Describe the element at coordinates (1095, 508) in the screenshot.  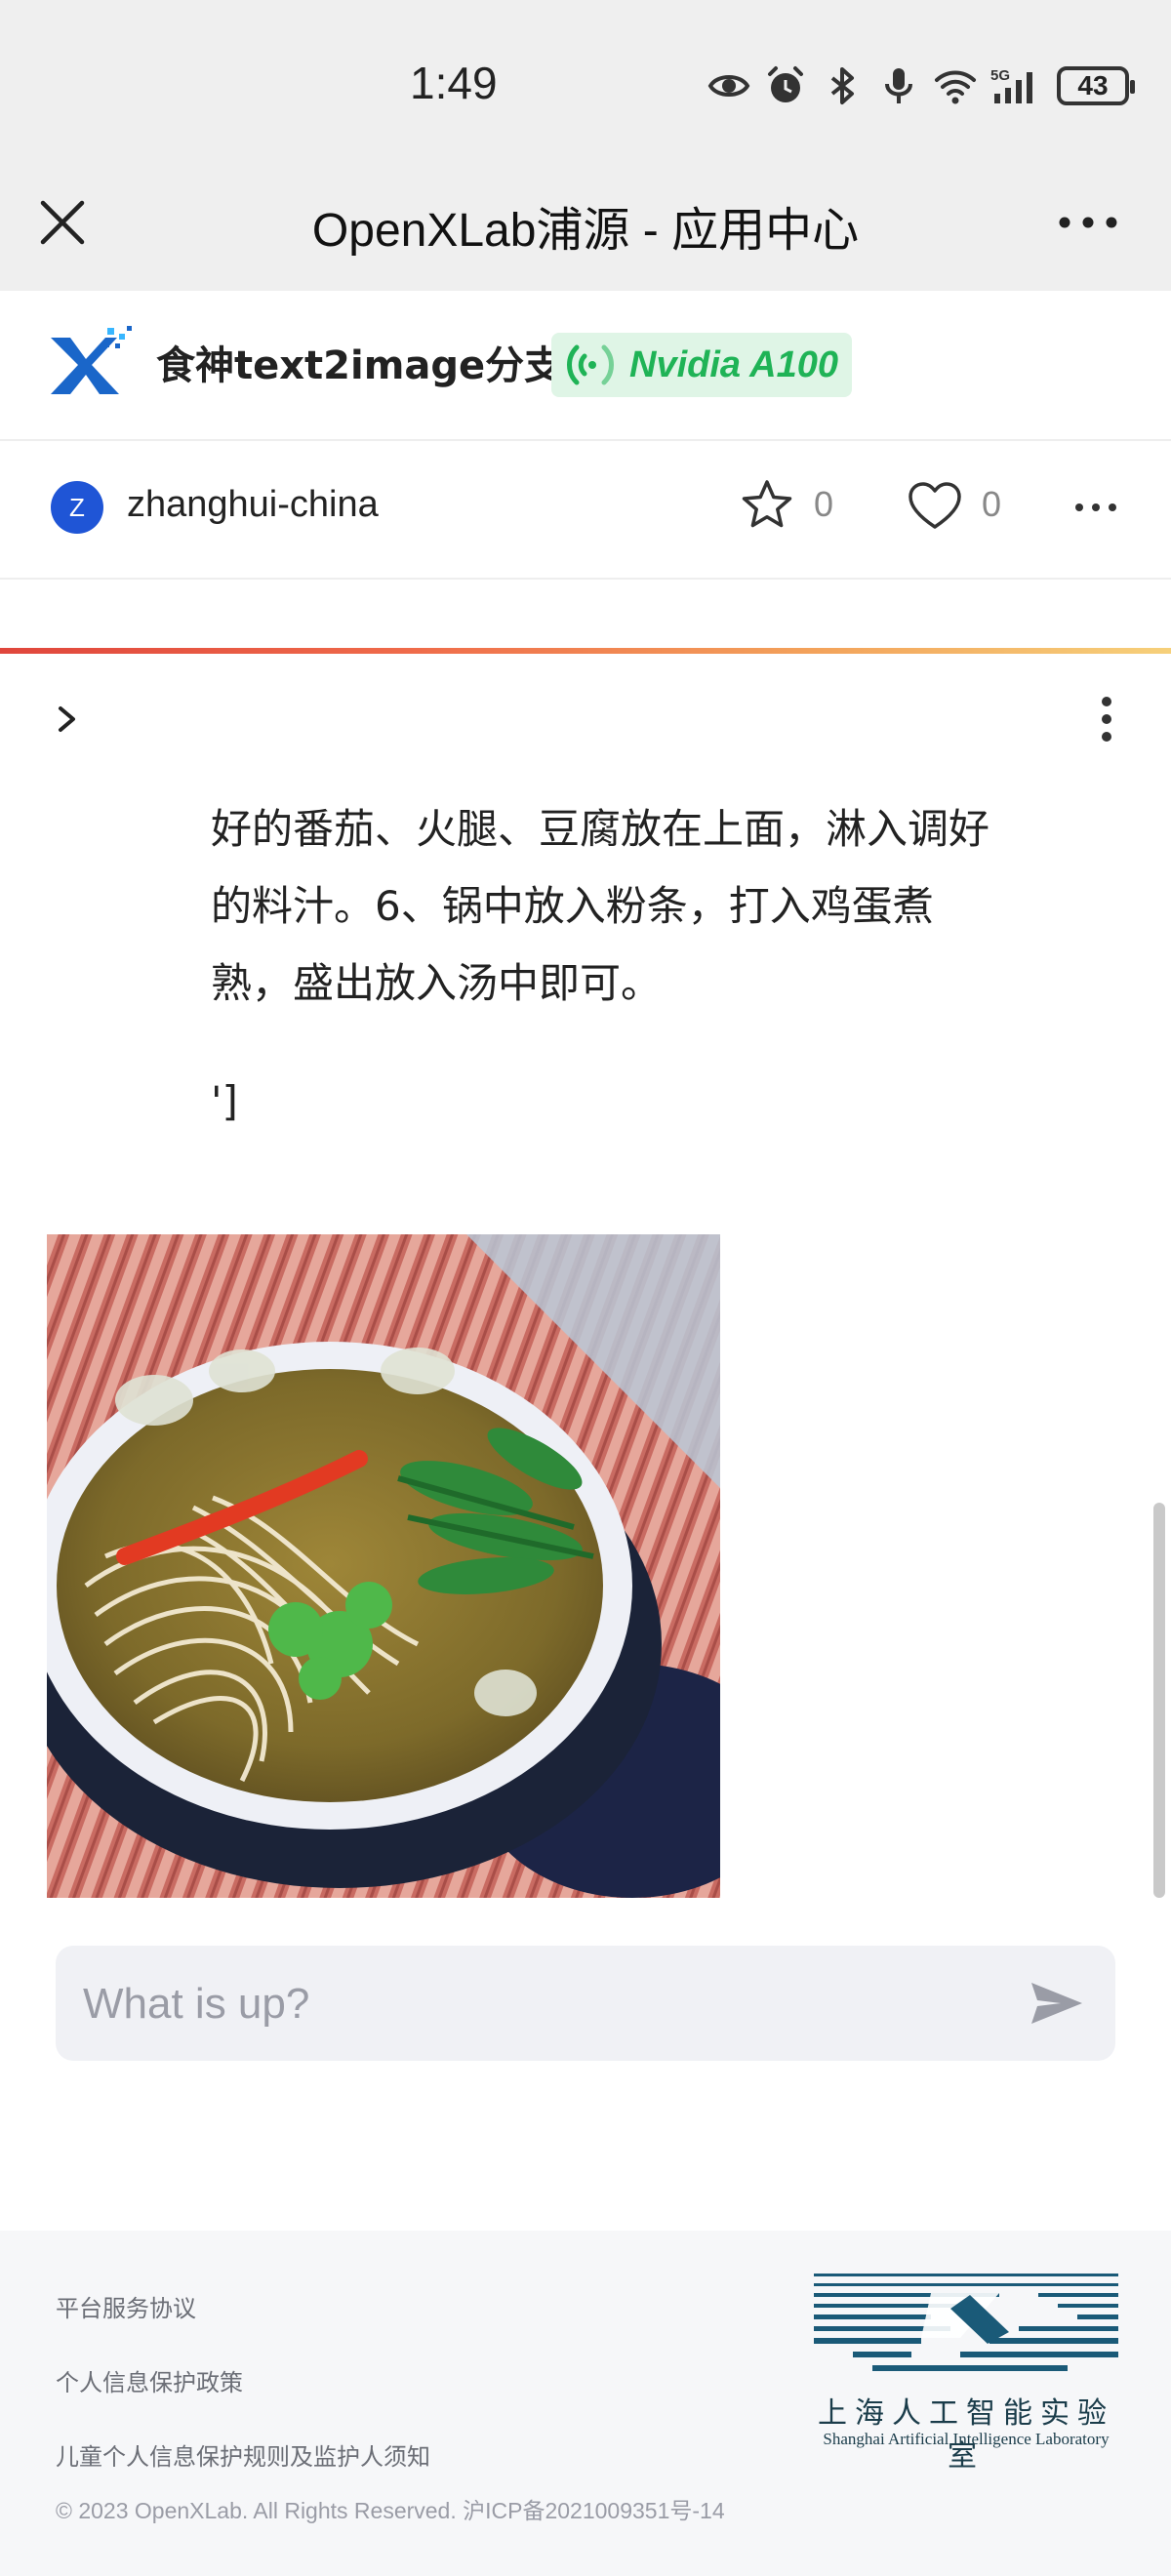
I see `author-more-icon` at that location.